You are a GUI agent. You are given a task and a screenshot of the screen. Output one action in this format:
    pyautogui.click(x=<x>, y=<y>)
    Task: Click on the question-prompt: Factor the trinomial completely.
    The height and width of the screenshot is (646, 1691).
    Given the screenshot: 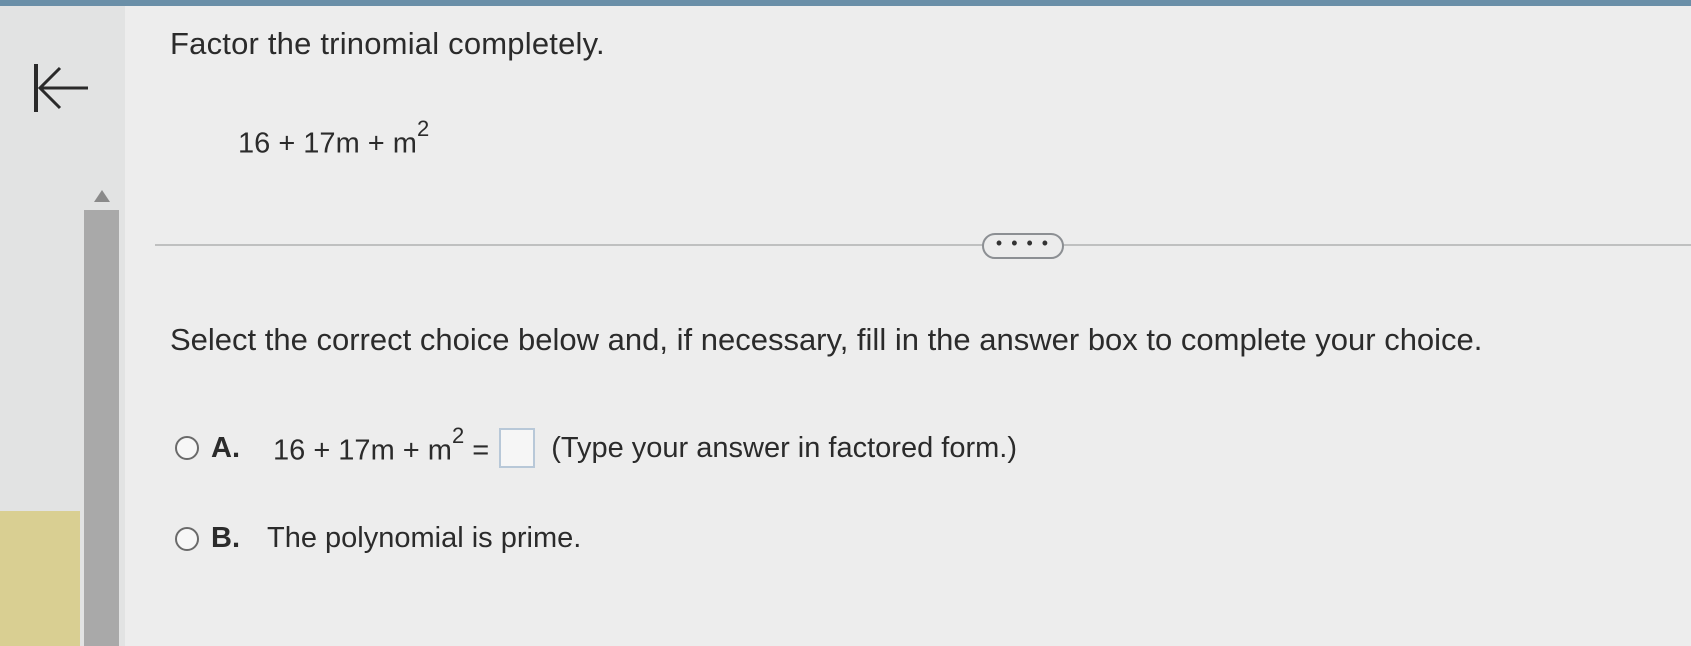 What is the action you would take?
    pyautogui.click(x=387, y=43)
    